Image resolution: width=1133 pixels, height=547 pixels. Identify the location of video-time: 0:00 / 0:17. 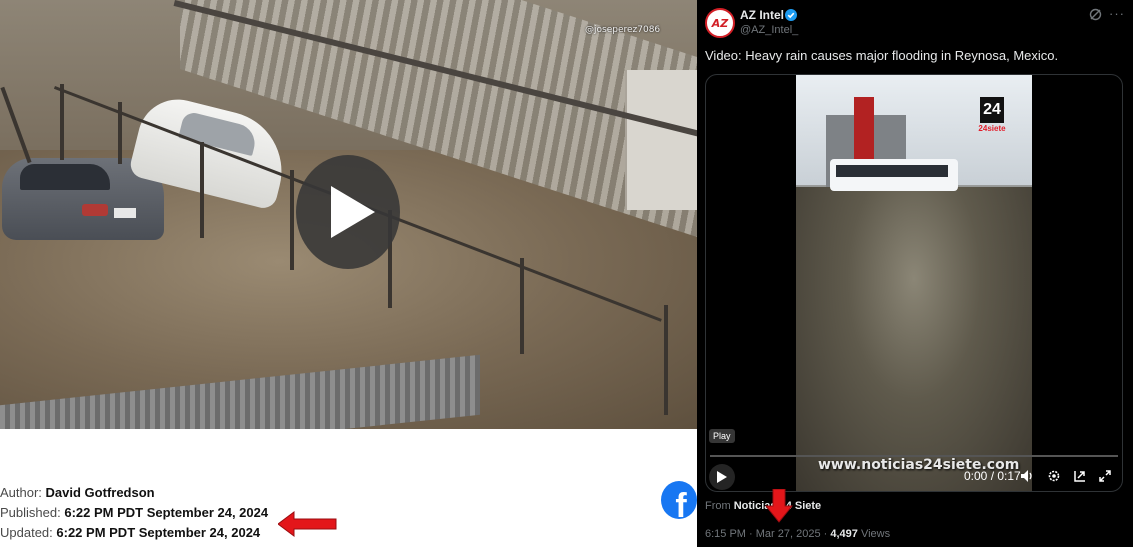
(992, 476).